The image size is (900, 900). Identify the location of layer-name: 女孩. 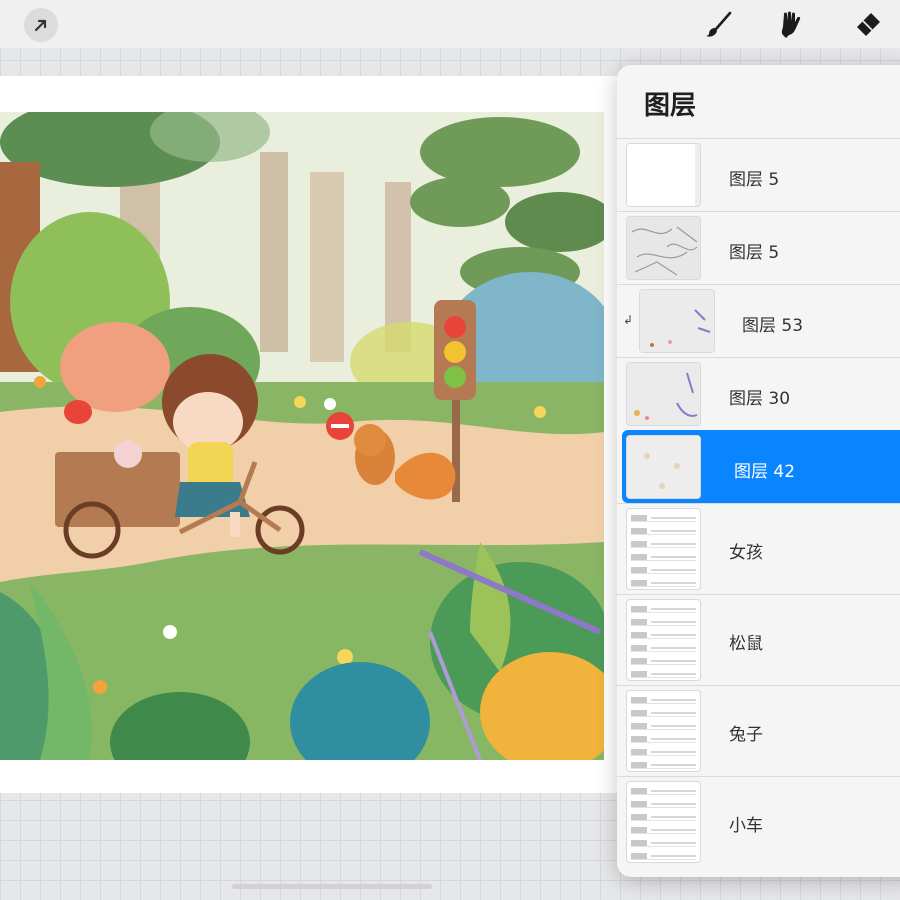
(746, 553).